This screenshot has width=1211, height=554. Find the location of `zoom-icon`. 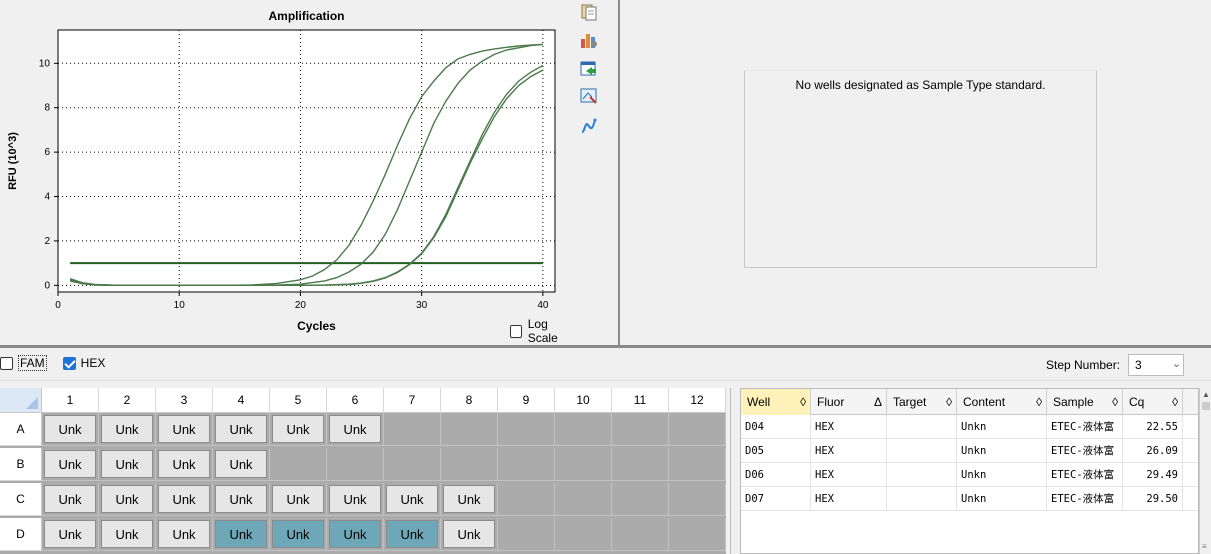

zoom-icon is located at coordinates (589, 96).